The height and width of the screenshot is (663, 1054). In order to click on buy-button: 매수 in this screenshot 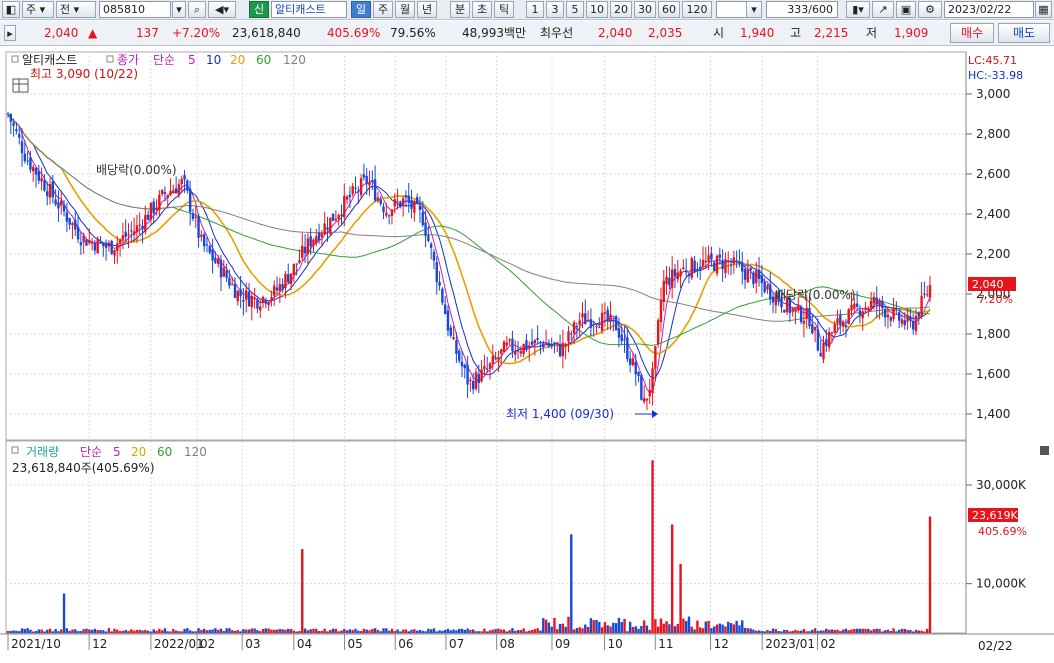, I will do `click(972, 33)`.